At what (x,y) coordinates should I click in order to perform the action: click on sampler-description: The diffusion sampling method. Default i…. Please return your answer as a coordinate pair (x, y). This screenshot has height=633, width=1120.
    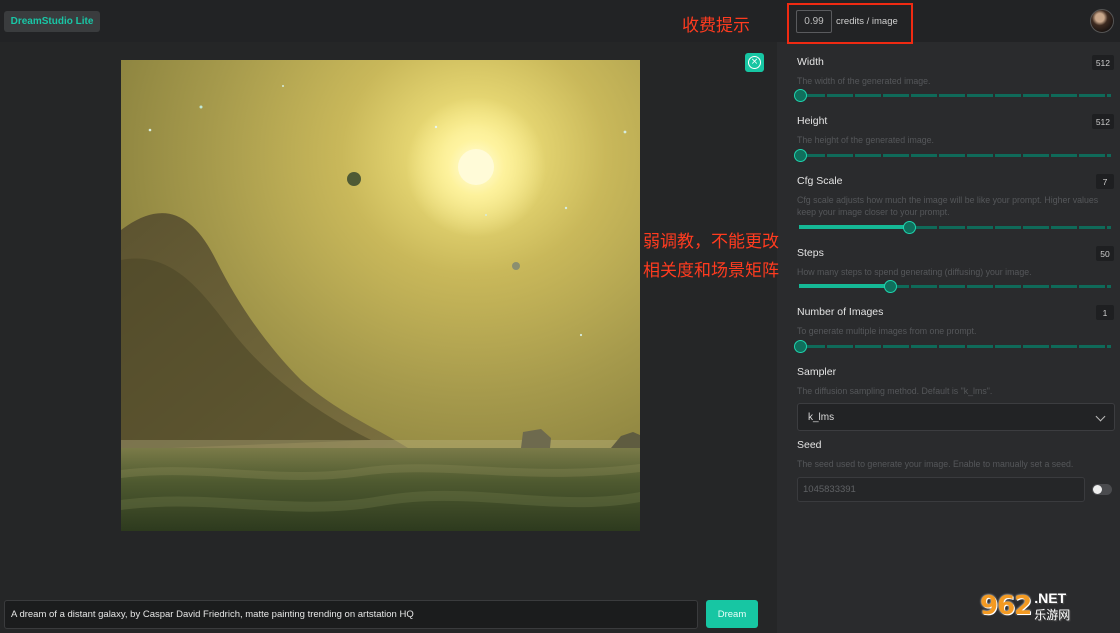
    Looking at the image, I should click on (895, 391).